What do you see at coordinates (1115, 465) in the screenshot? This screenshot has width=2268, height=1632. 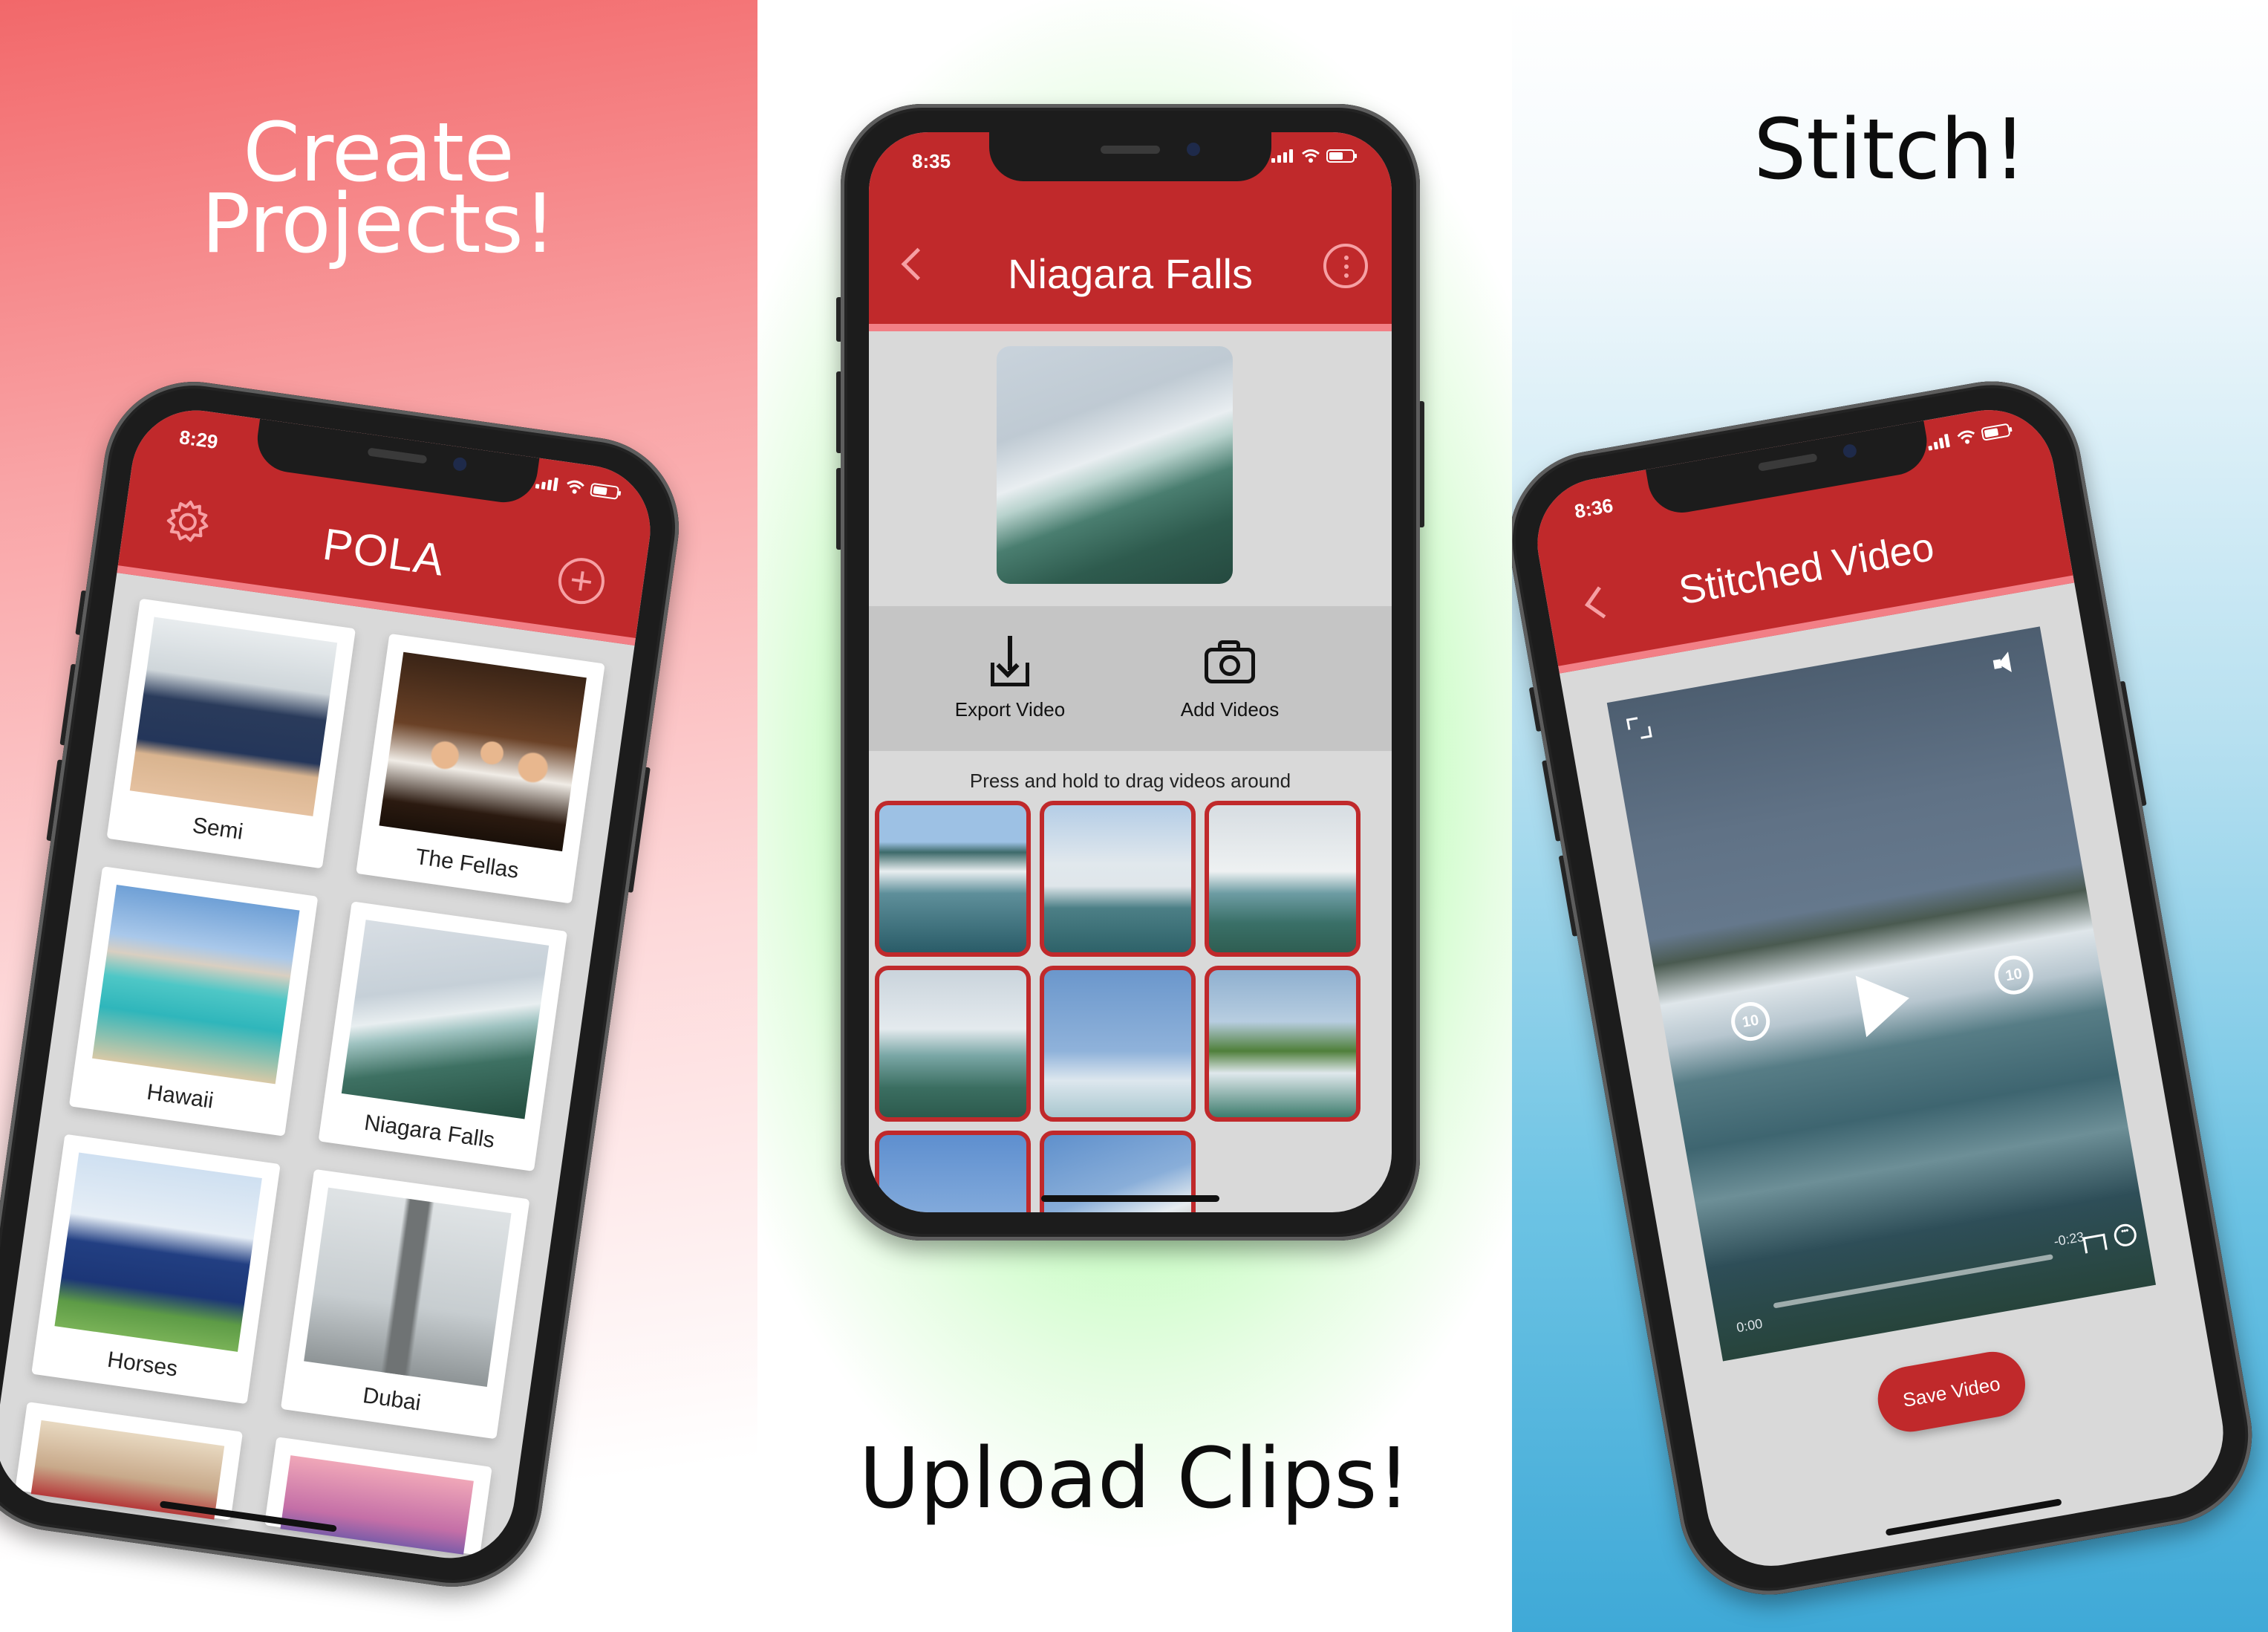 I see `project-preview-image` at bounding box center [1115, 465].